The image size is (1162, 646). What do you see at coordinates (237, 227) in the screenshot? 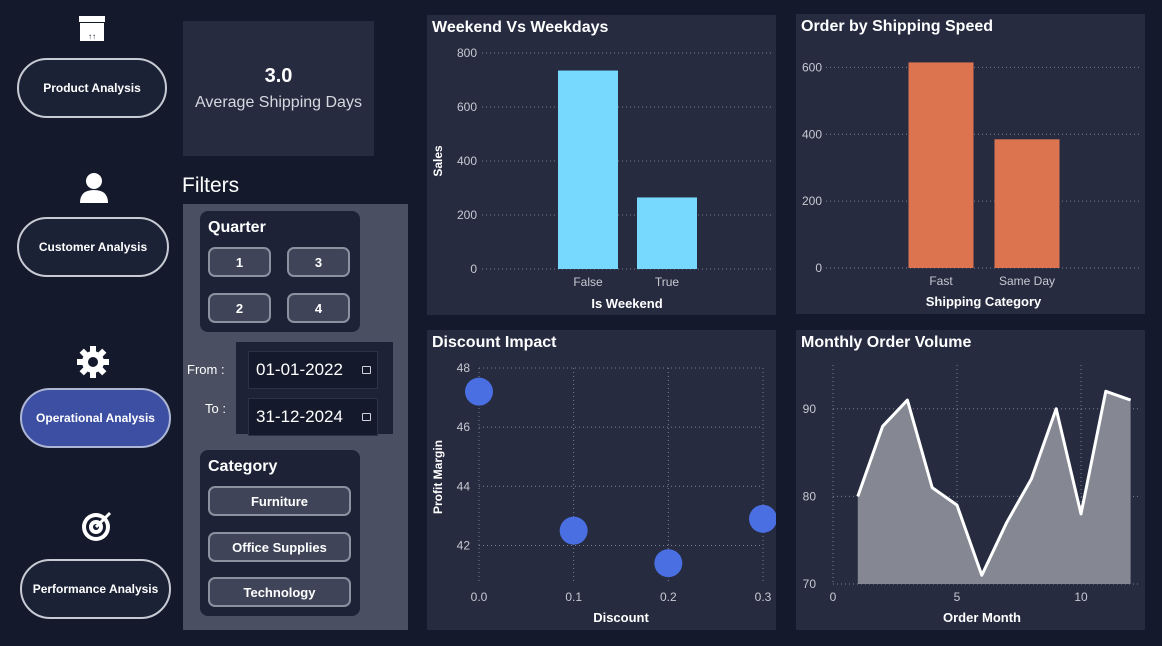
I see `quarter-title: Quarter` at bounding box center [237, 227].